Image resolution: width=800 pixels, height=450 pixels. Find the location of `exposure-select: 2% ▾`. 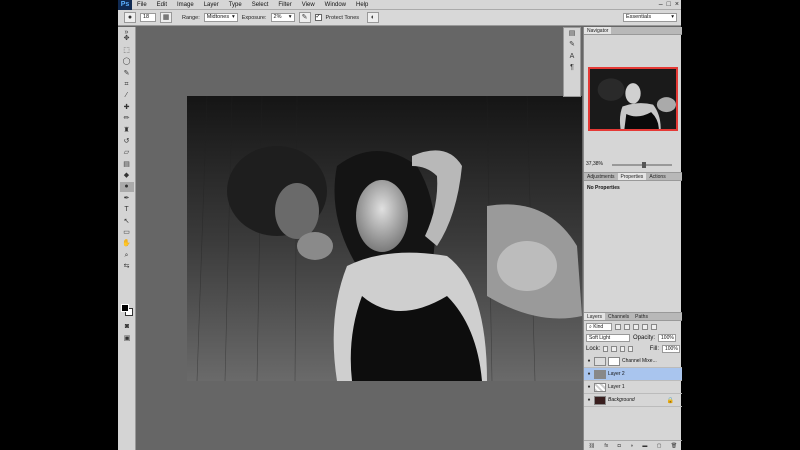

exposure-select: 2% ▾ is located at coordinates (282, 17).